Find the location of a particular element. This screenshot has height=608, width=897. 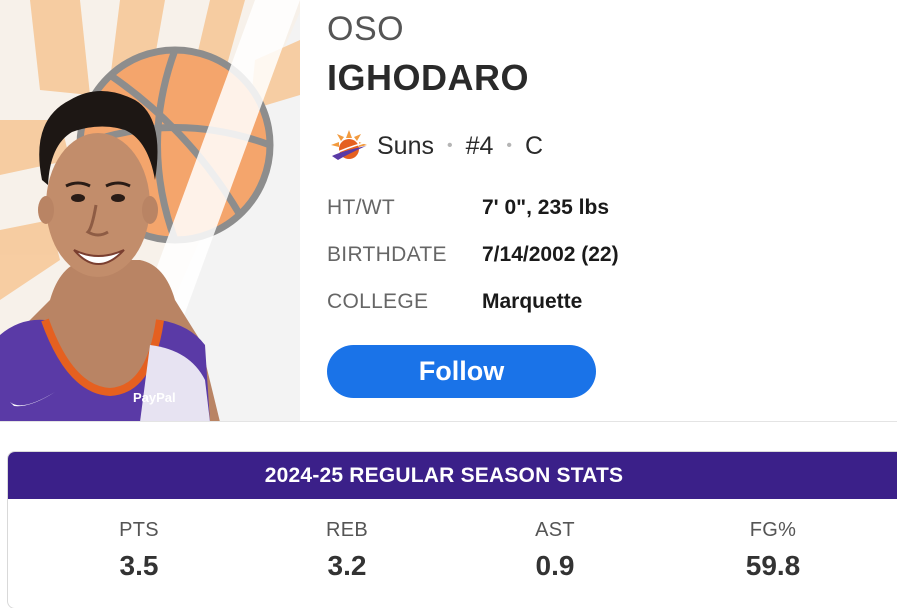

bio-value: 7' 0", 235 lbs is located at coordinates (546, 207).